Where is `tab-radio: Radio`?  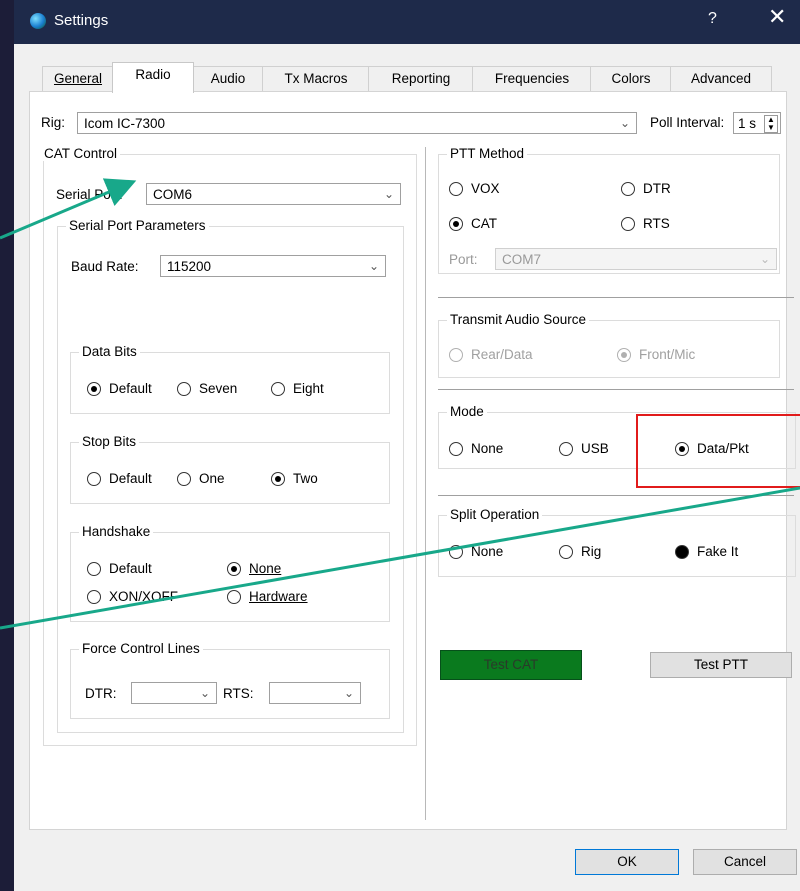 tab-radio: Radio is located at coordinates (153, 77).